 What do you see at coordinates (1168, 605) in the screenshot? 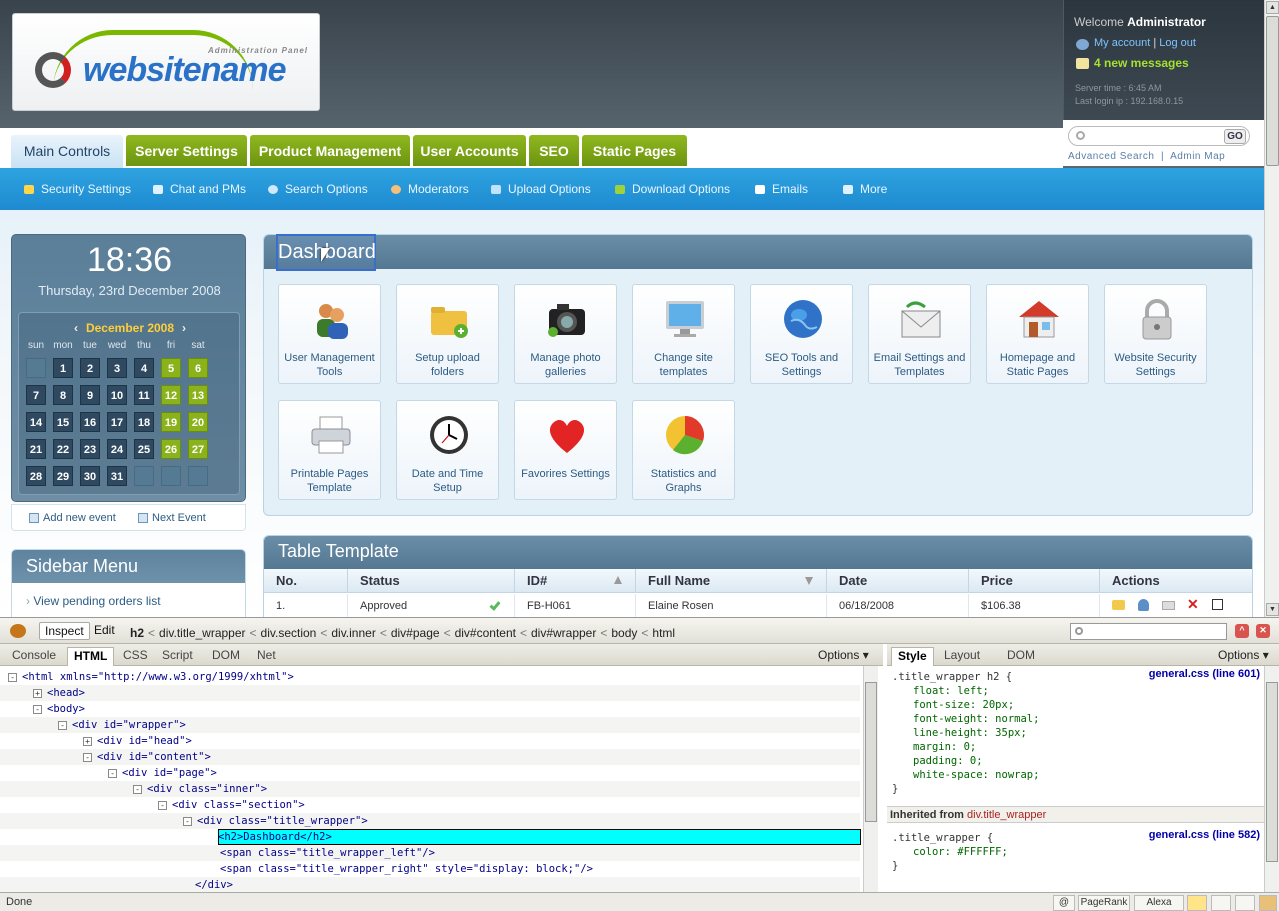
I see `mail-icon` at bounding box center [1168, 605].